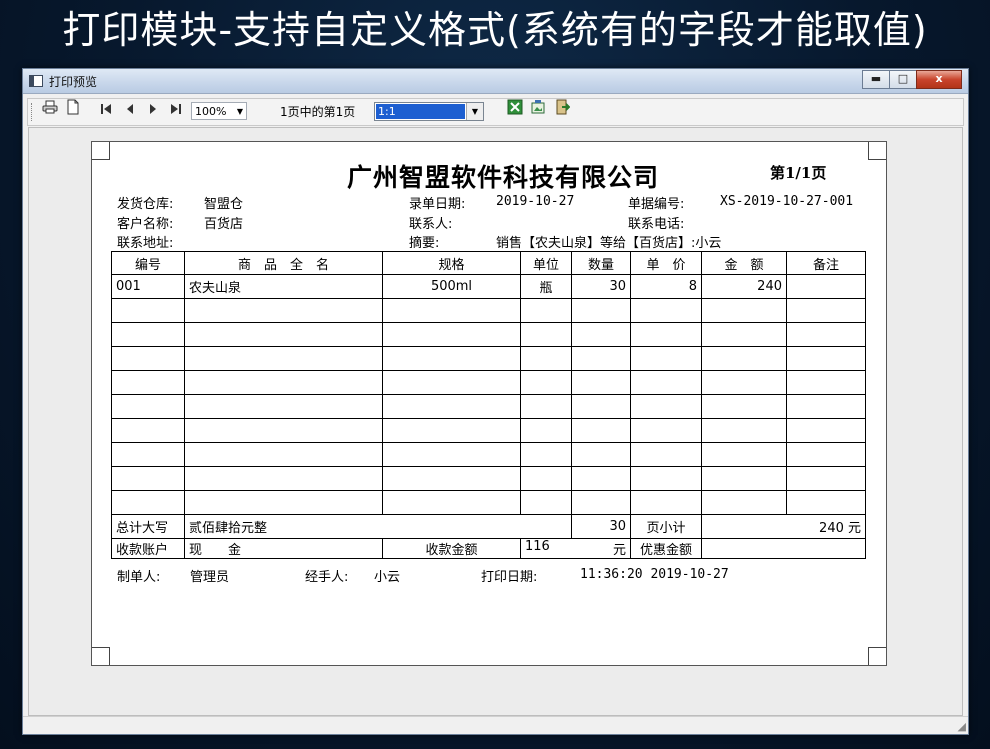 The image size is (990, 749). What do you see at coordinates (145, 204) in the screenshot?
I see `warehouse-label: 发货仓库:` at bounding box center [145, 204].